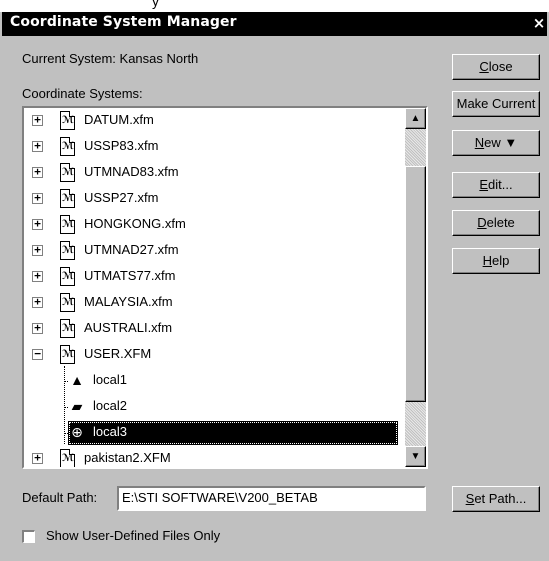  I want to click on vertical-scrollbar: ▲ ▼, so click(415, 287).